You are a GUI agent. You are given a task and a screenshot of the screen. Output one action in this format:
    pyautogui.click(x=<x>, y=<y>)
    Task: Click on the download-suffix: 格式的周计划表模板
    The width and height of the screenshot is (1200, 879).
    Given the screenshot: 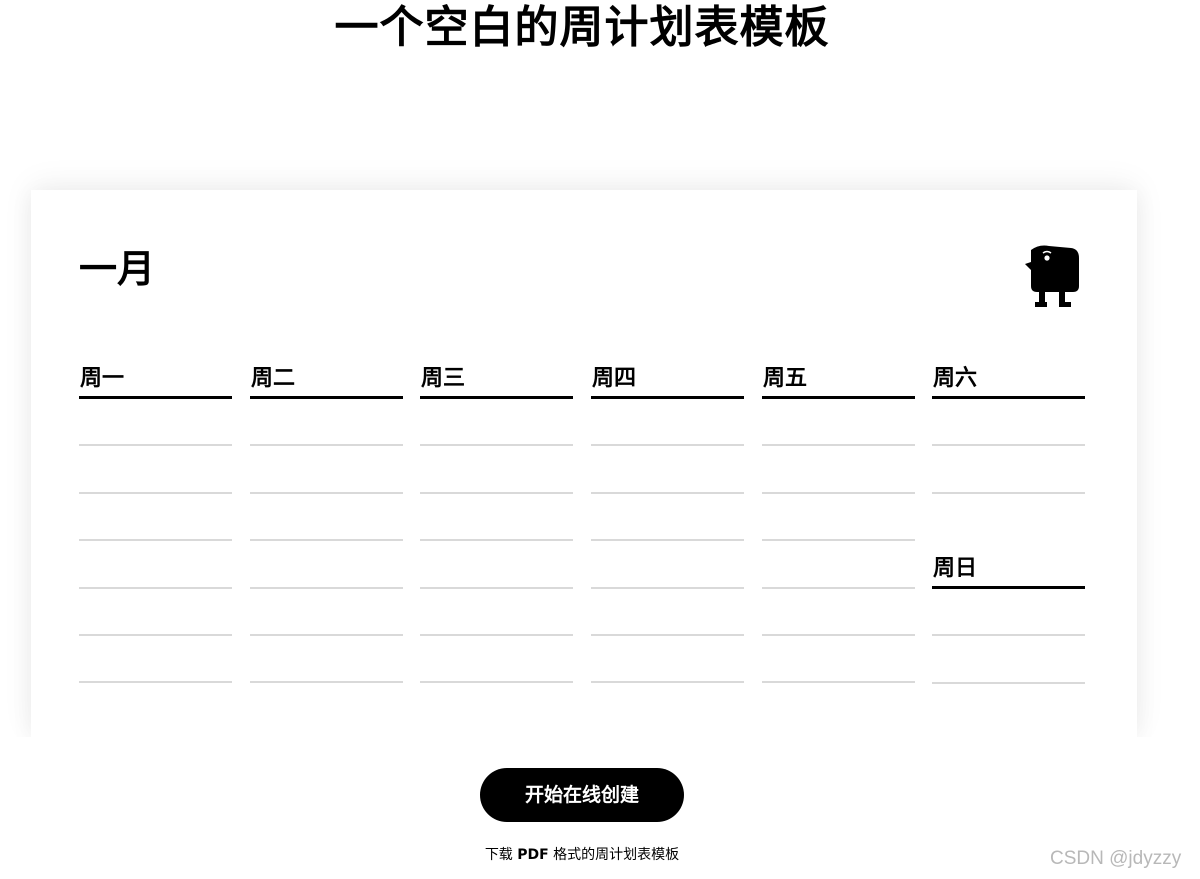 What is the action you would take?
    pyautogui.click(x=614, y=855)
    